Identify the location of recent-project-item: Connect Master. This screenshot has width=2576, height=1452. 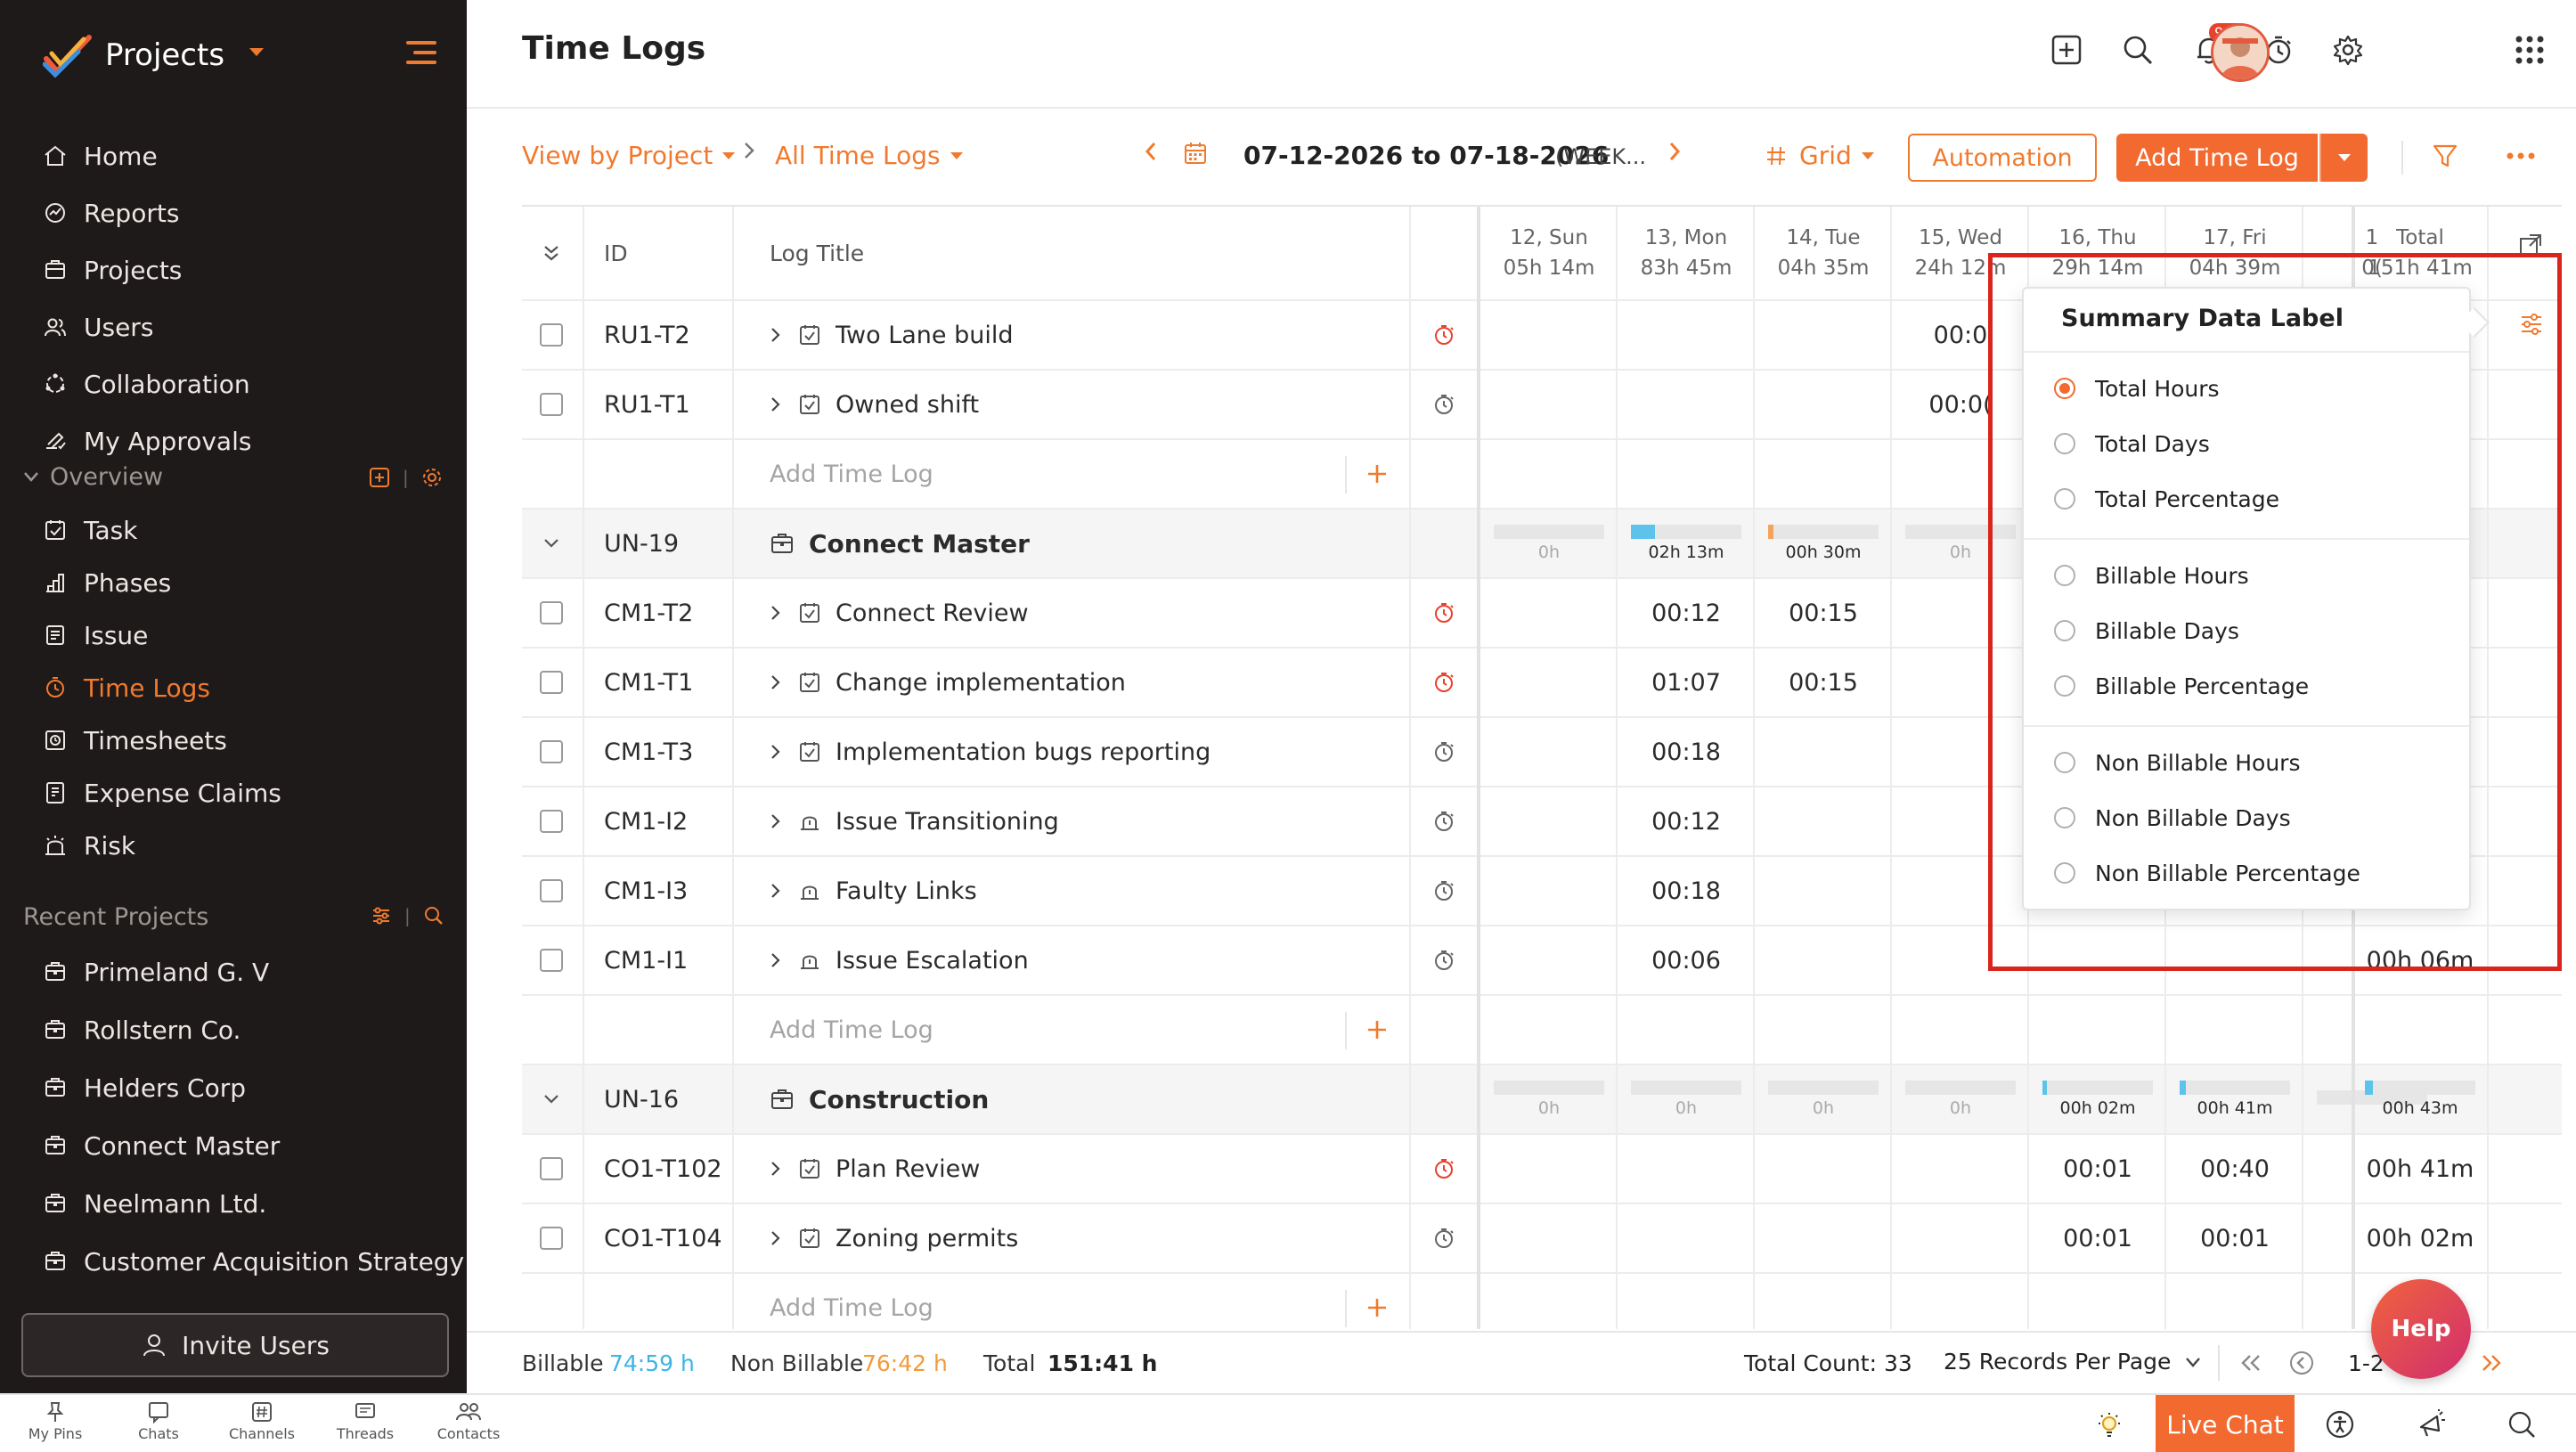
(160, 1145).